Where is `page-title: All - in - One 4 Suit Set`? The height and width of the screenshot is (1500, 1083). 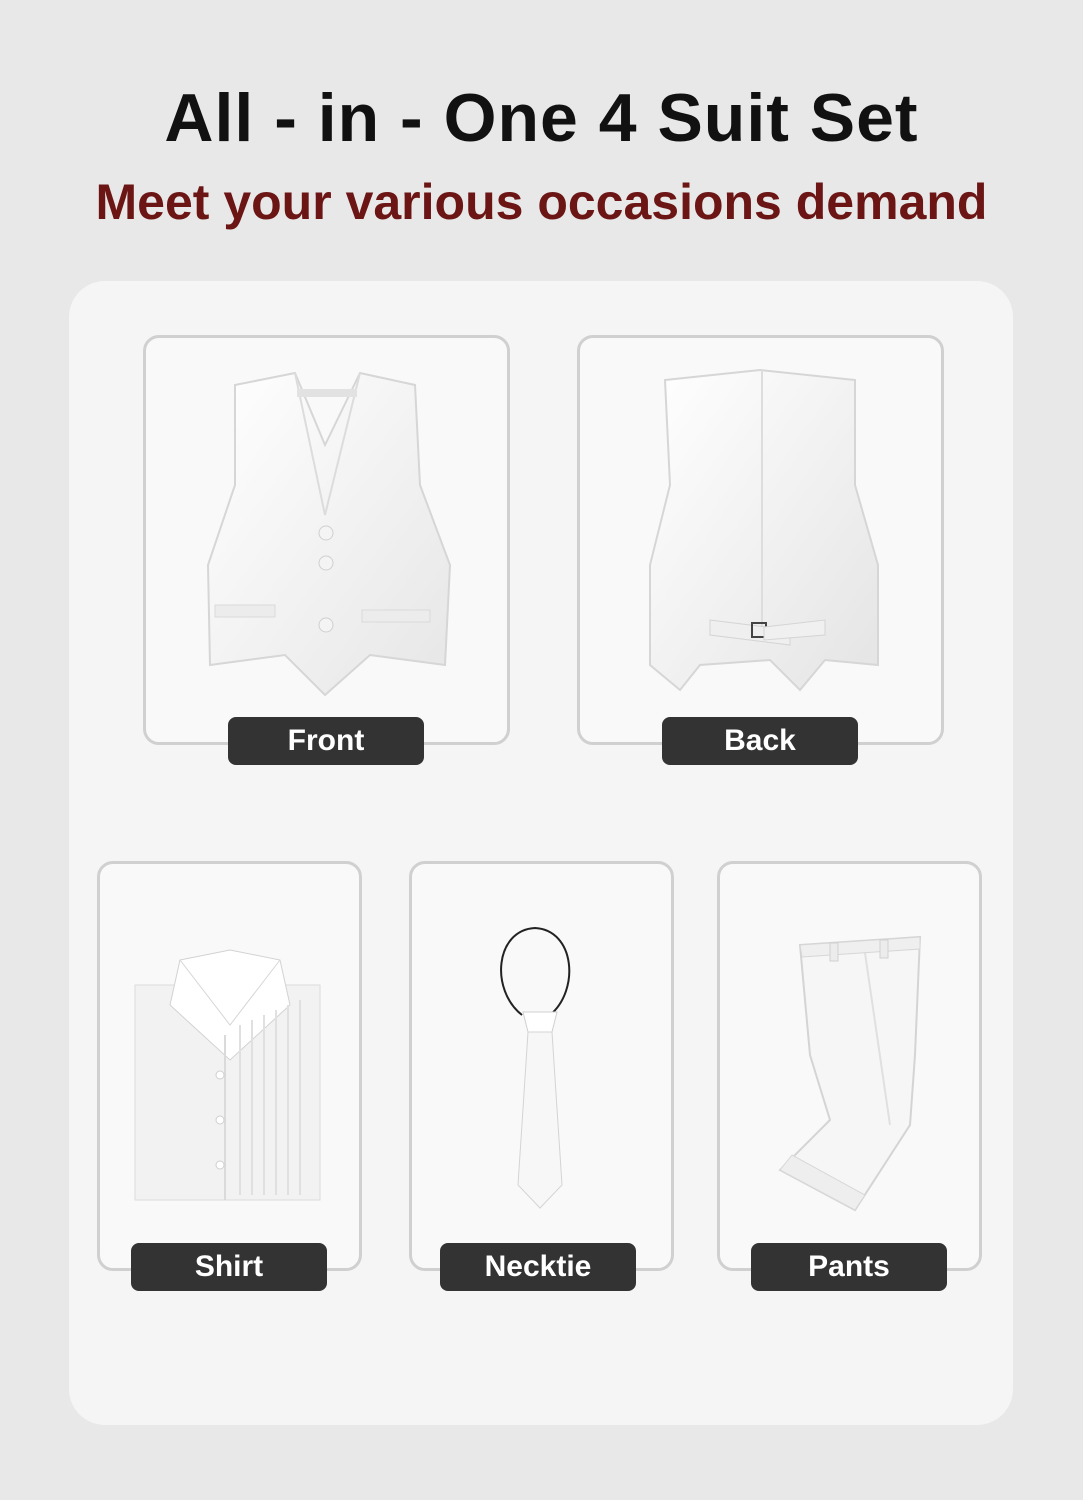 page-title: All - in - One 4 Suit Set is located at coordinates (541, 118).